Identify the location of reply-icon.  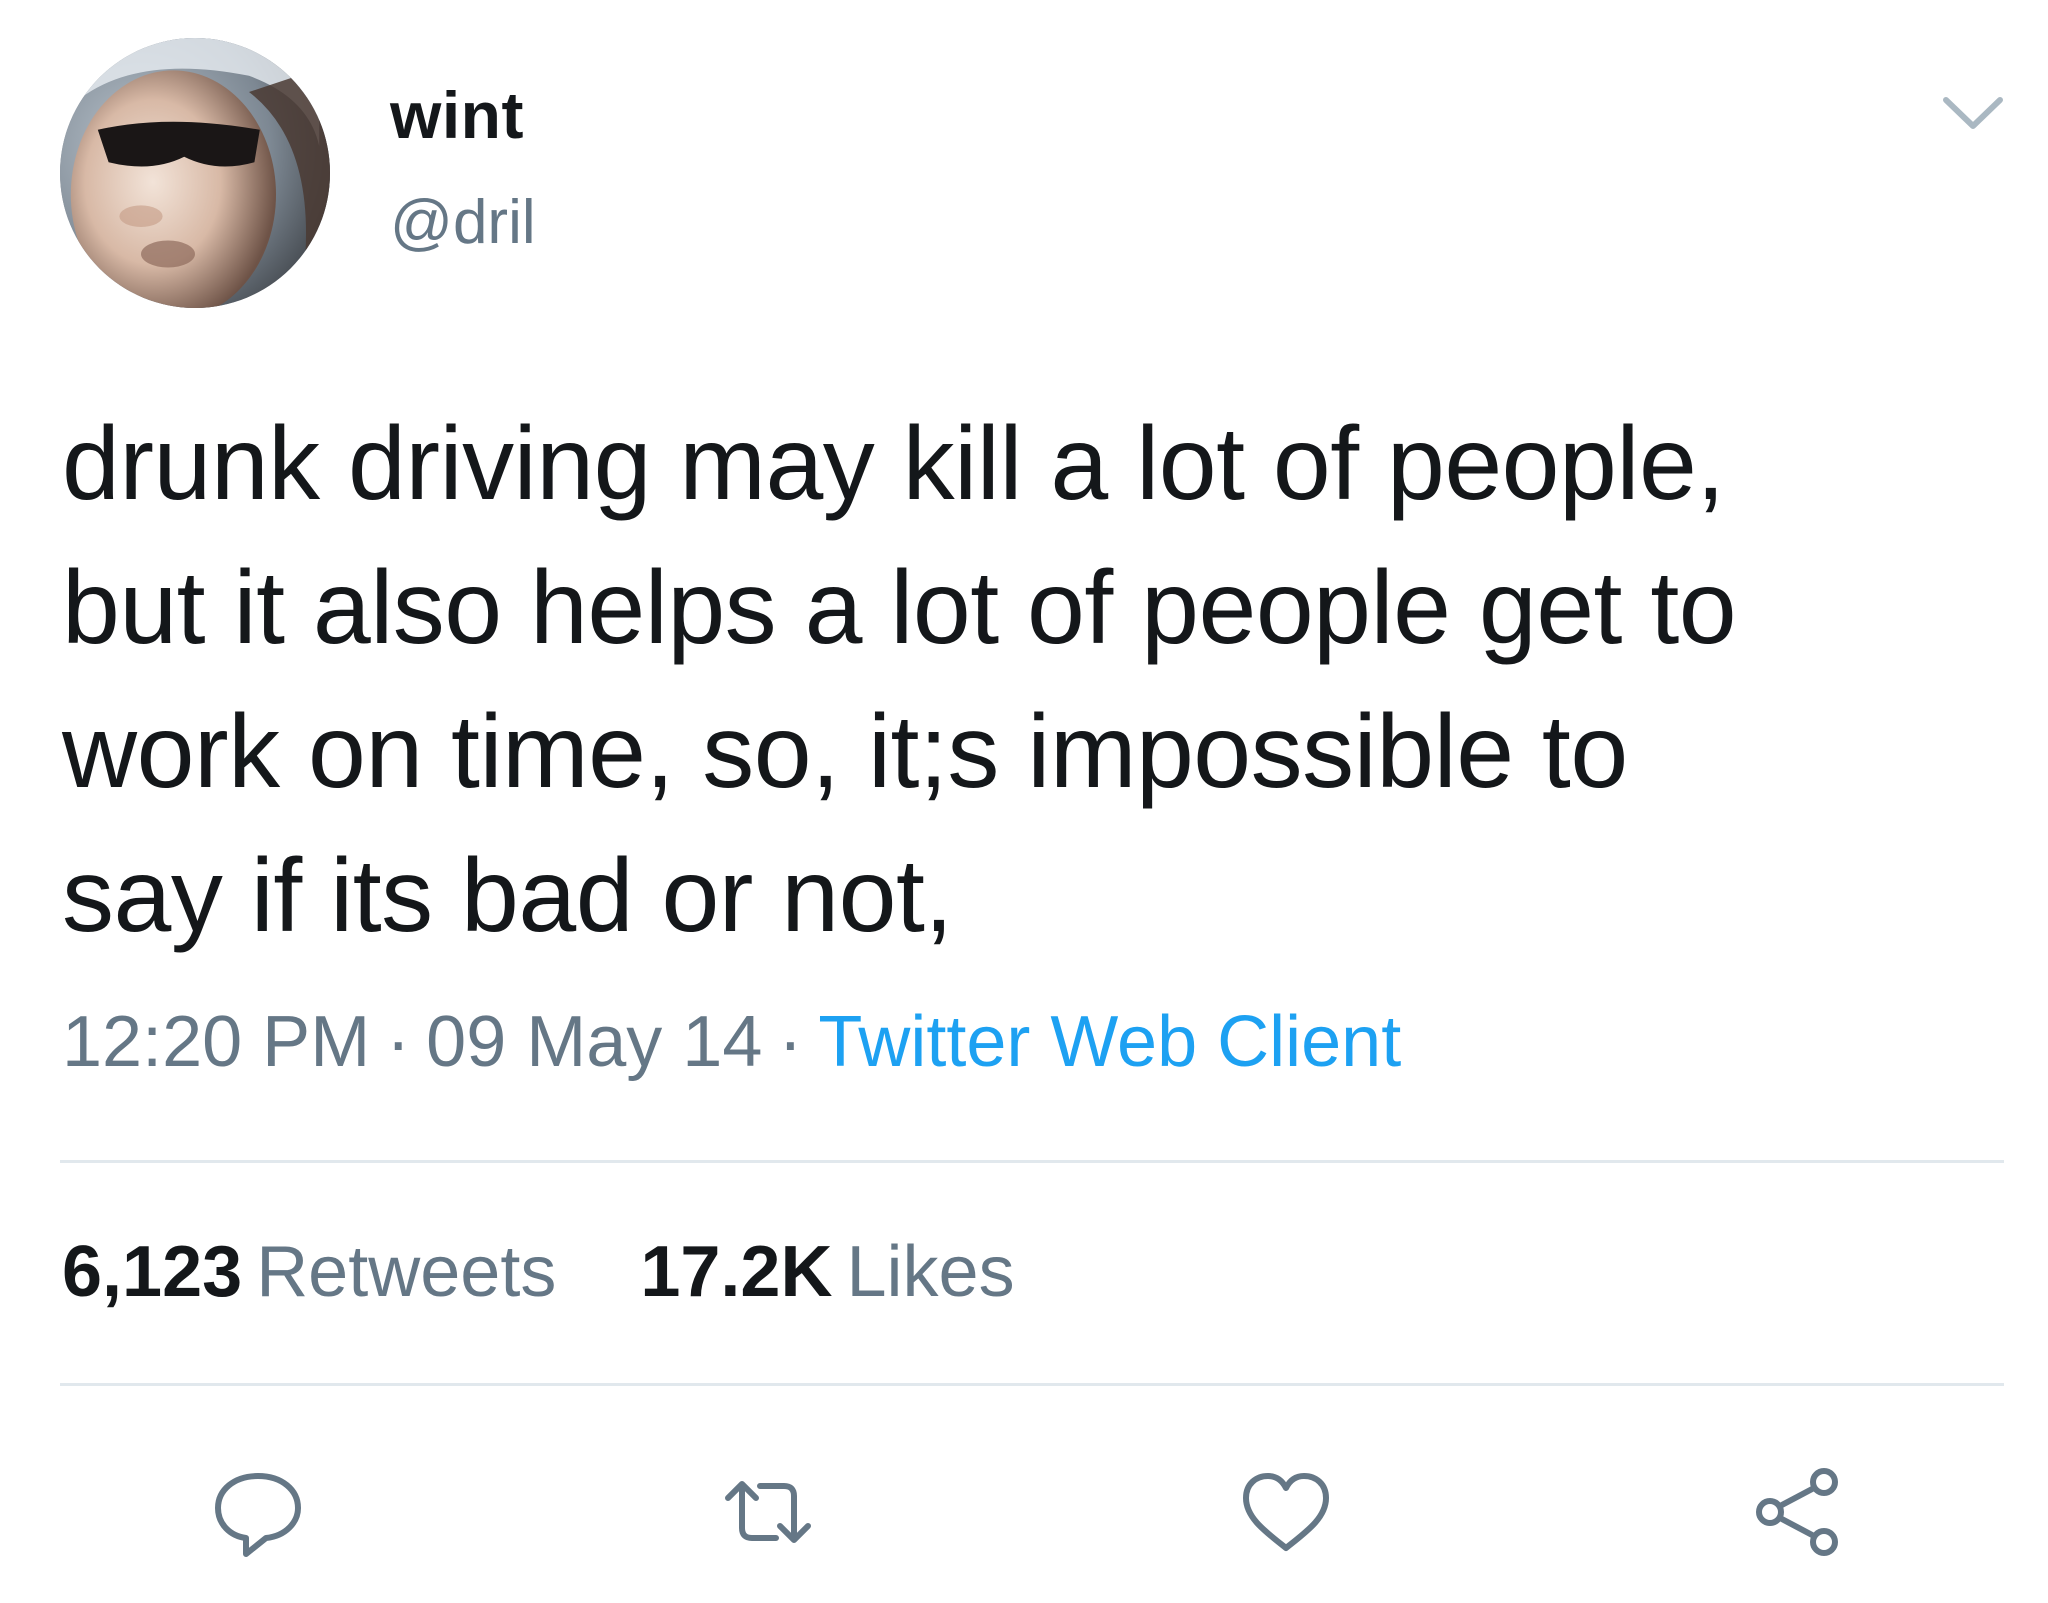
(258, 1512).